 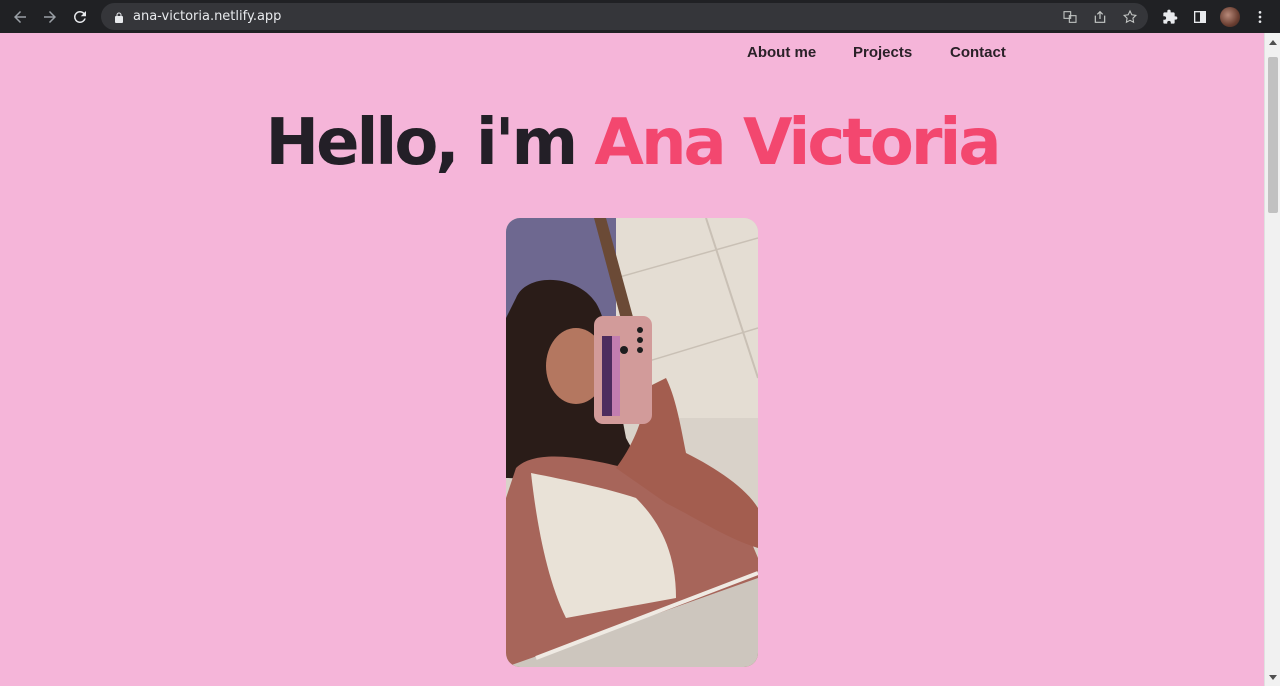 I want to click on hero-greeting: Hello, i'm, so click(x=422, y=143).